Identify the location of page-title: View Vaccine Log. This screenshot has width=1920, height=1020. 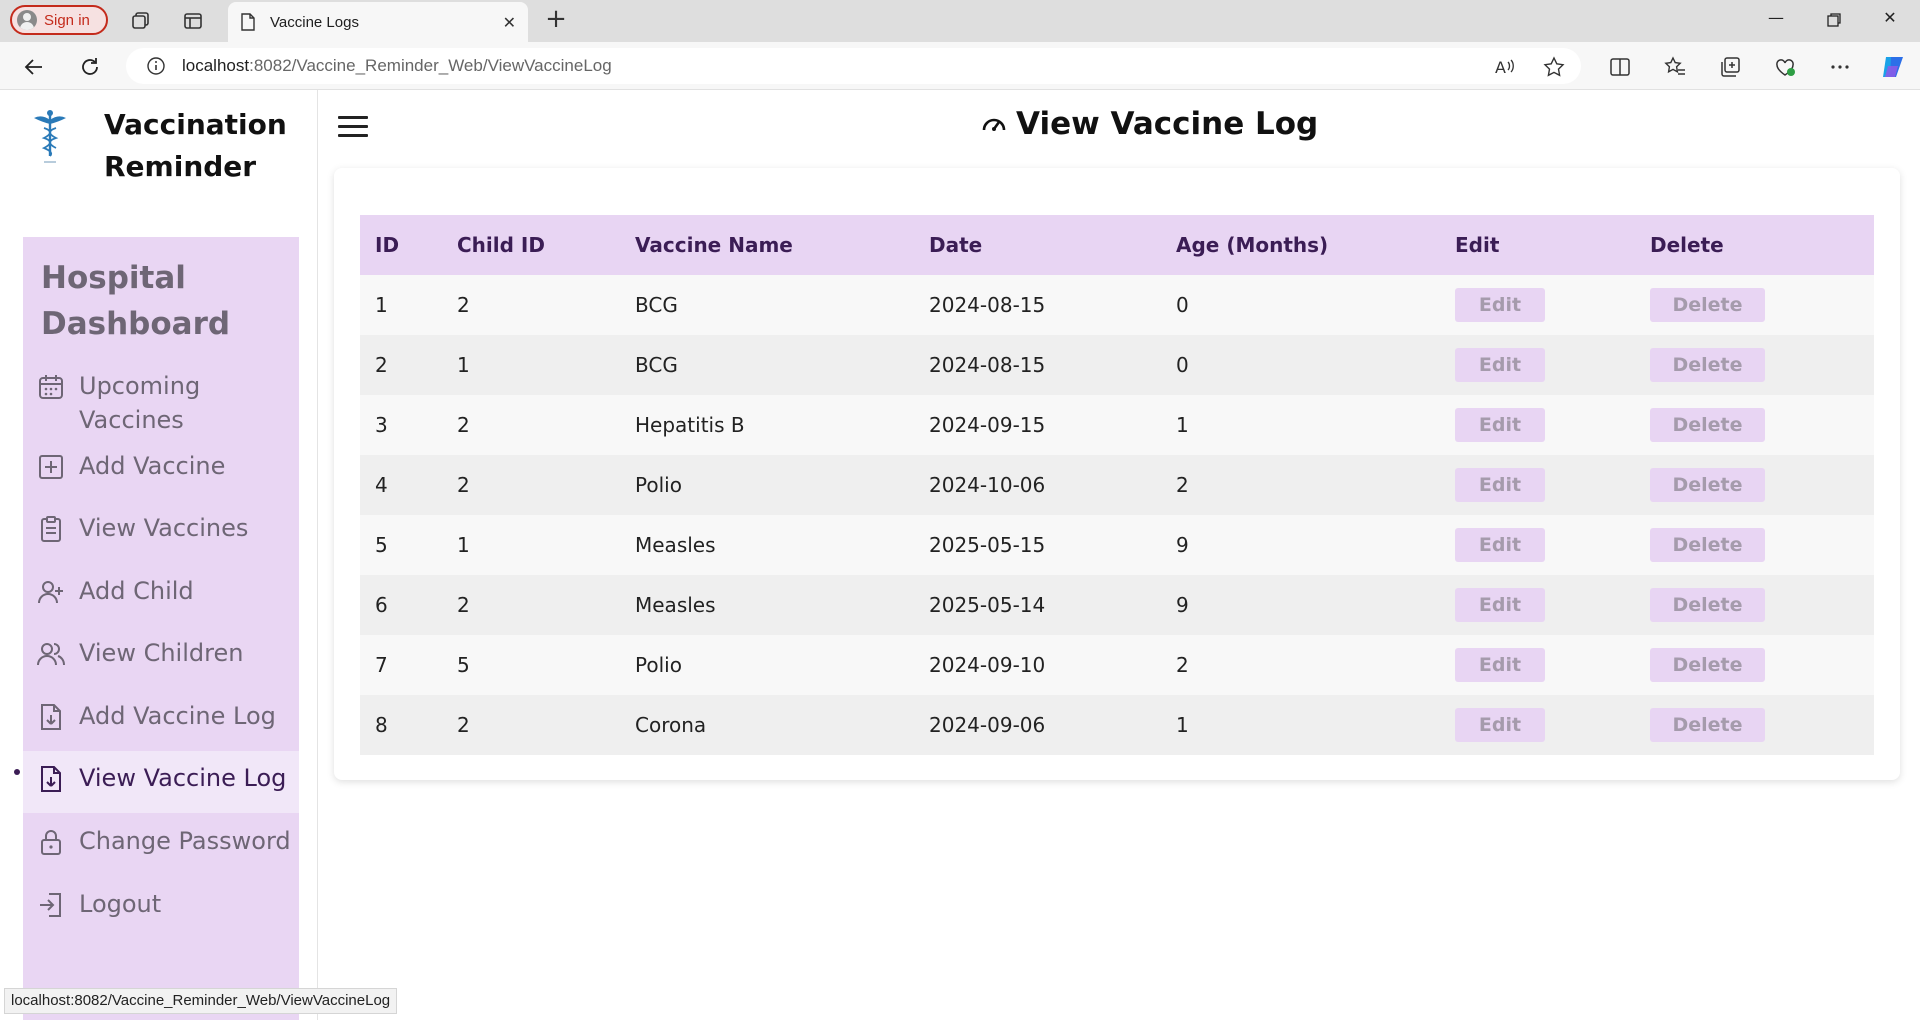
(1149, 124).